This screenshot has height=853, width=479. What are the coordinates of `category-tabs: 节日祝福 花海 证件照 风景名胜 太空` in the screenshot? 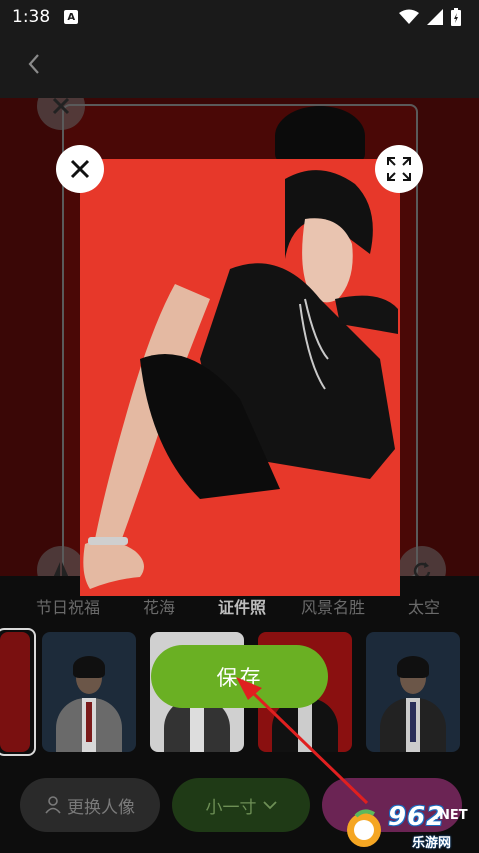 It's located at (239, 608).